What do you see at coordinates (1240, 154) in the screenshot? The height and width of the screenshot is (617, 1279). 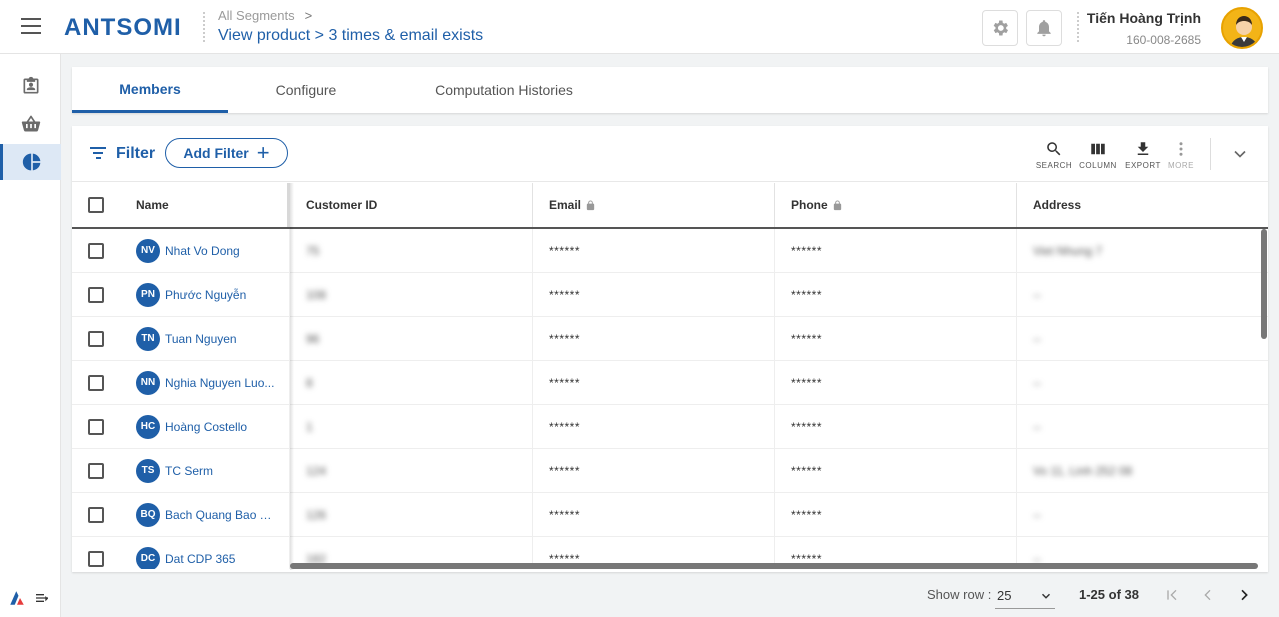 I see `chevron-down-icon` at bounding box center [1240, 154].